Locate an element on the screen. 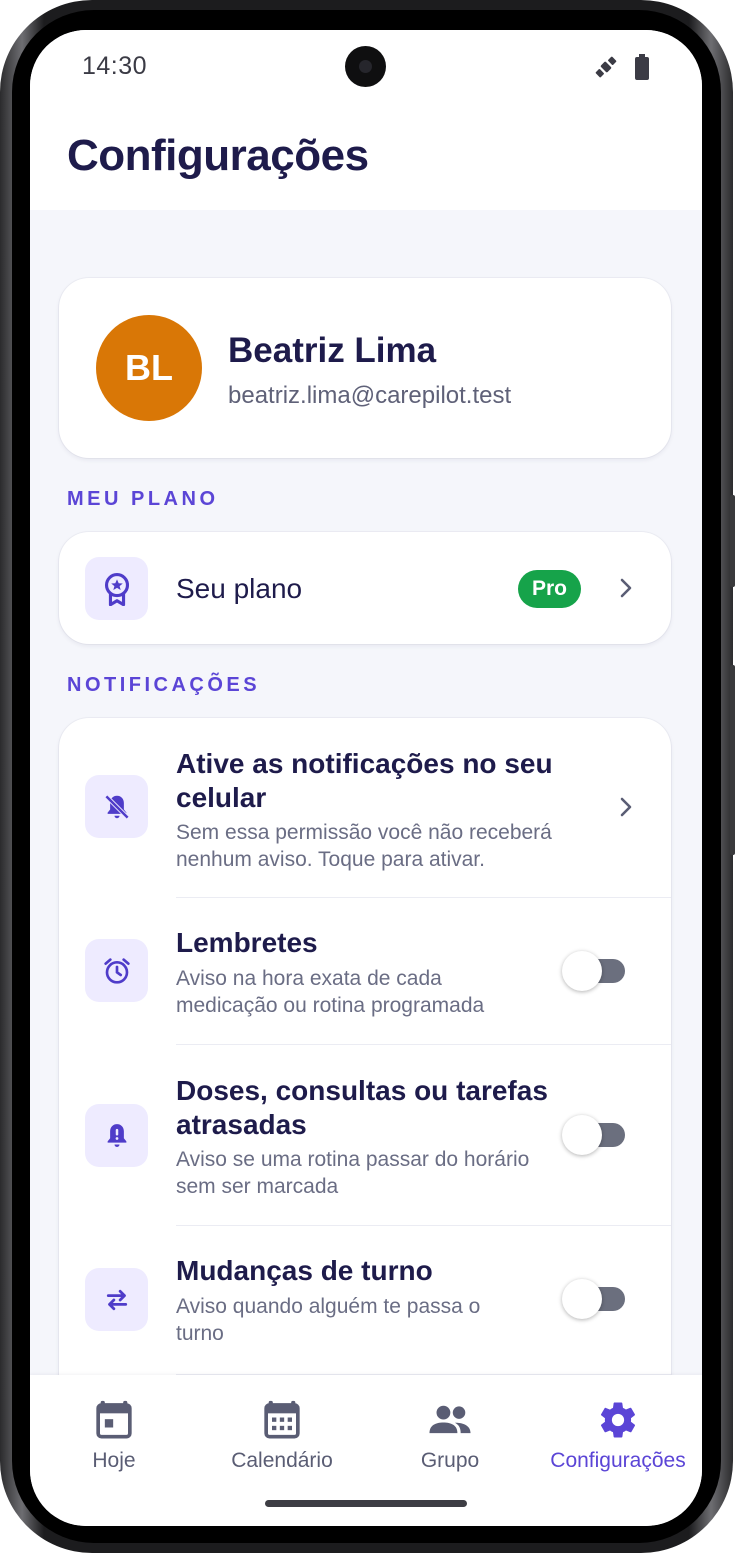  power-button is located at coordinates (732, 760).